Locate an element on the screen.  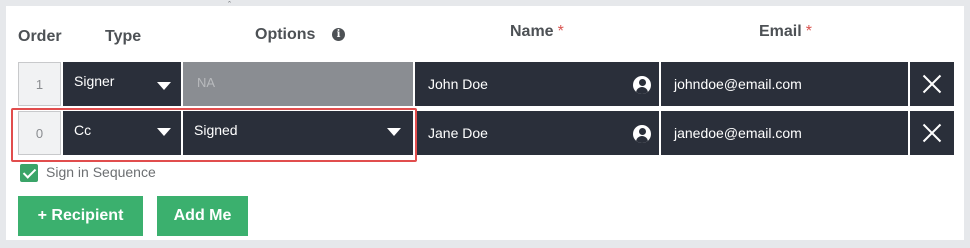
email-field: janedoe@email.com is located at coordinates (784, 133).